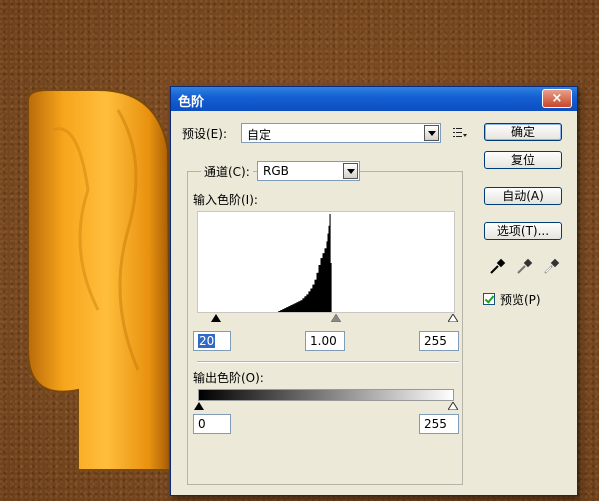  What do you see at coordinates (276, 171) in the screenshot?
I see `channel-value: RGB` at bounding box center [276, 171].